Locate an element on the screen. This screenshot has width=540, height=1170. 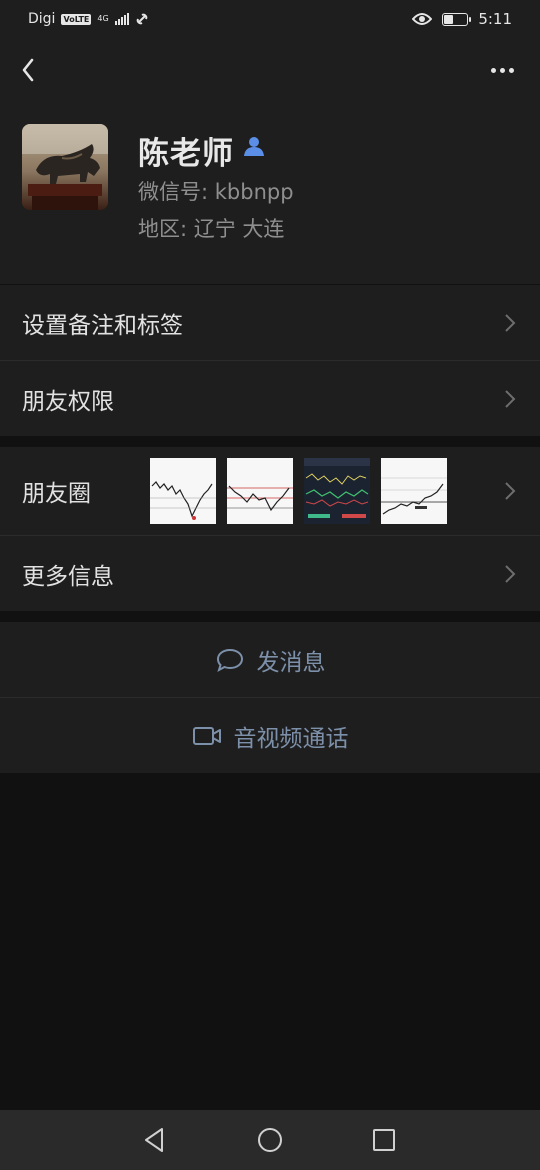
network-type: 4G is located at coordinates (103, 18).